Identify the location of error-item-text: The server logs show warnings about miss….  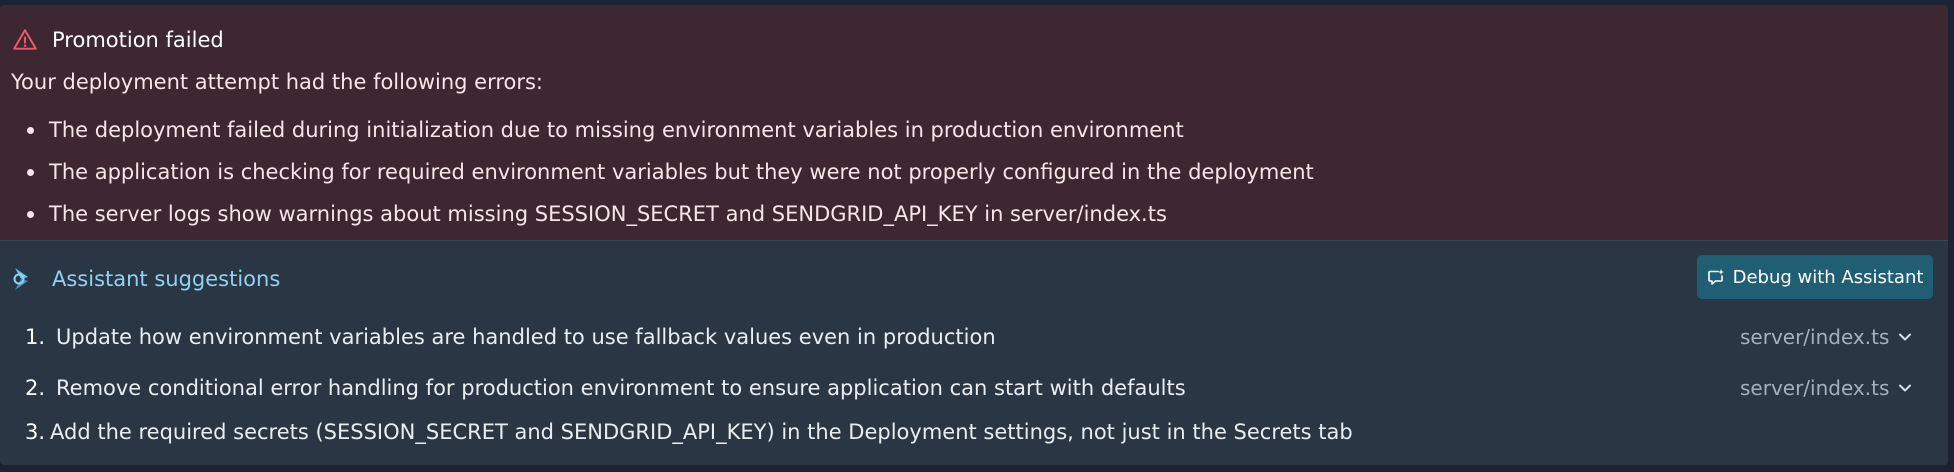
(608, 214).